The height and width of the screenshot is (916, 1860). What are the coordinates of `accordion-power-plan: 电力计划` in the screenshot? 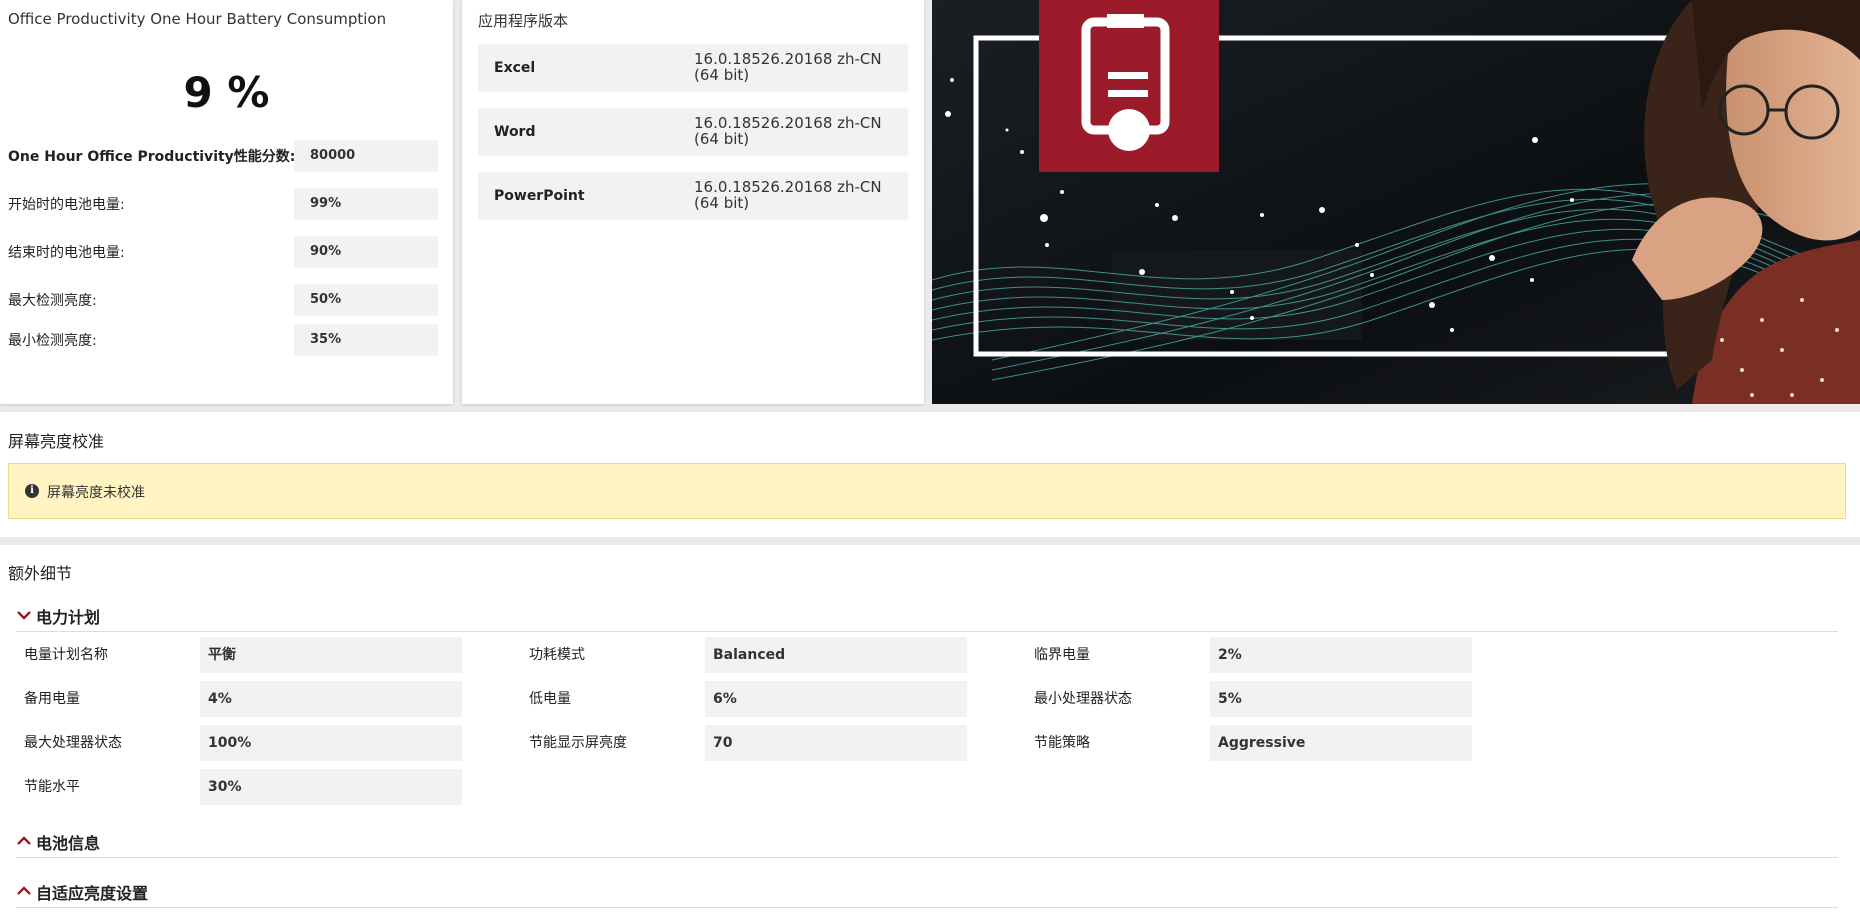 It's located at (927, 616).